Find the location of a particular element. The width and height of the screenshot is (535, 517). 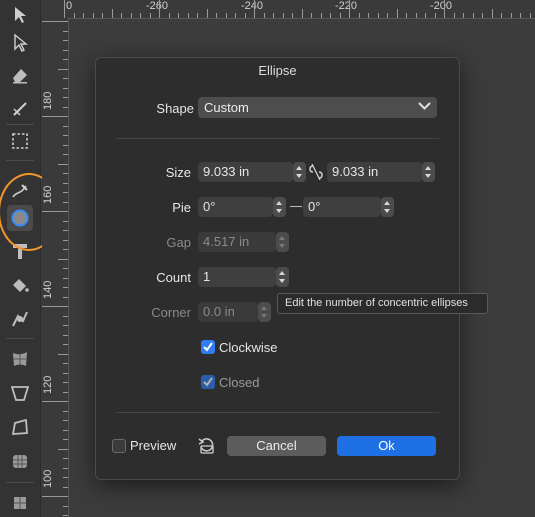

knife-icon is located at coordinates (20, 109).